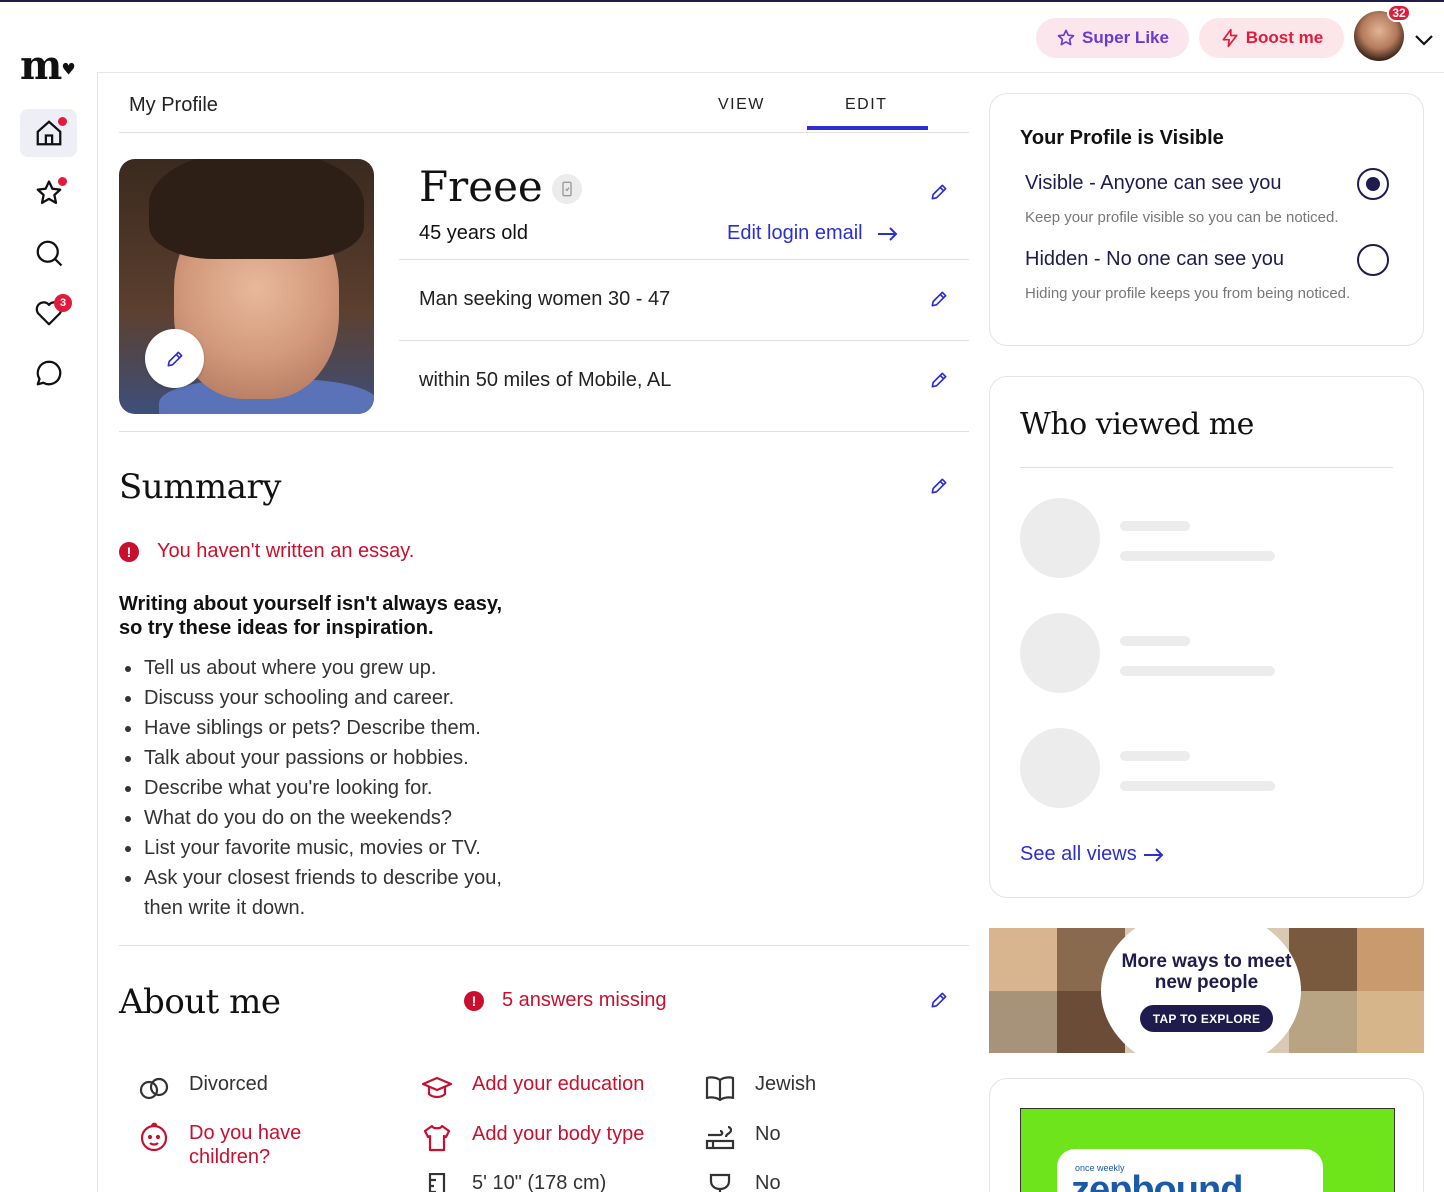  Describe the element at coordinates (742, 1182) in the screenshot. I see `drinking-field: No` at that location.